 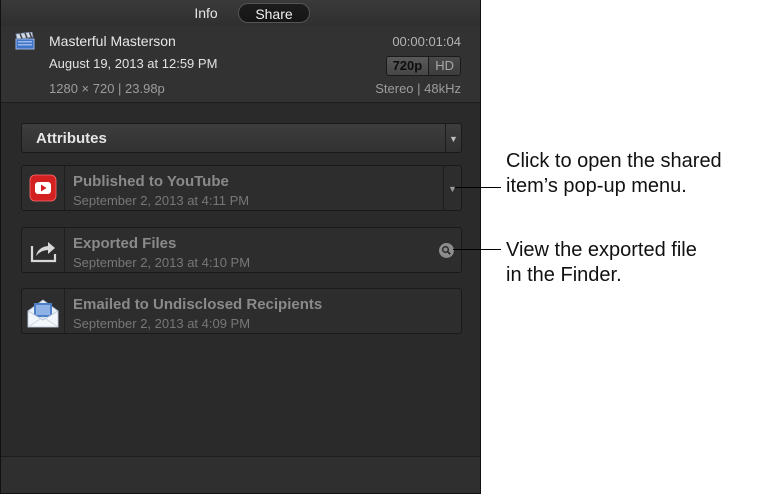 What do you see at coordinates (206, 13) in the screenshot?
I see `tab-info: Info` at bounding box center [206, 13].